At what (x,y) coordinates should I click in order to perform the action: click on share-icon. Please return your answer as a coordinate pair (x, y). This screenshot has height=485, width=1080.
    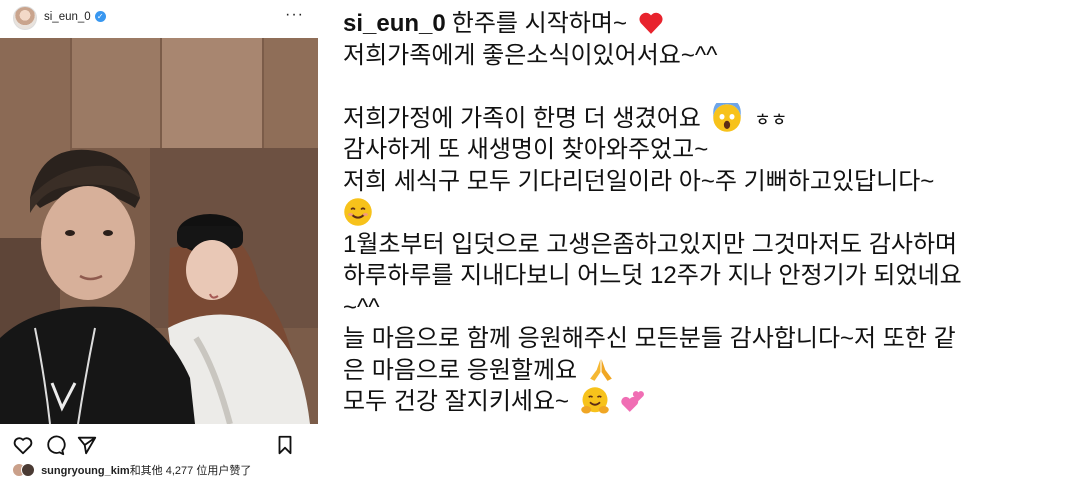
    Looking at the image, I should click on (87, 445).